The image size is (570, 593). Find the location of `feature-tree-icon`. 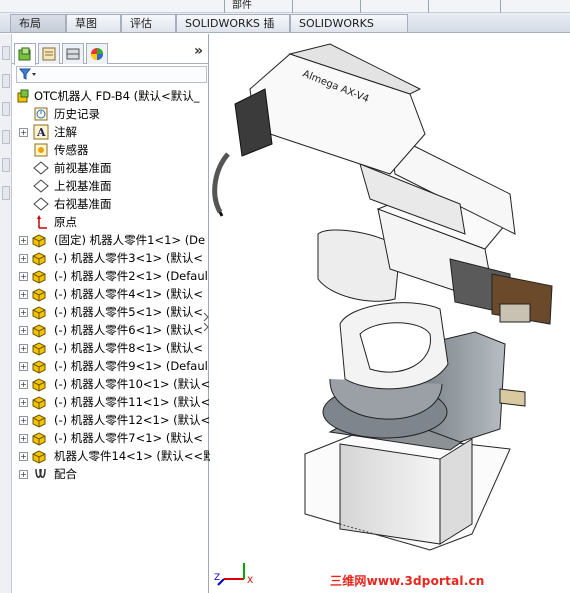

feature-tree-icon is located at coordinates (24, 53).